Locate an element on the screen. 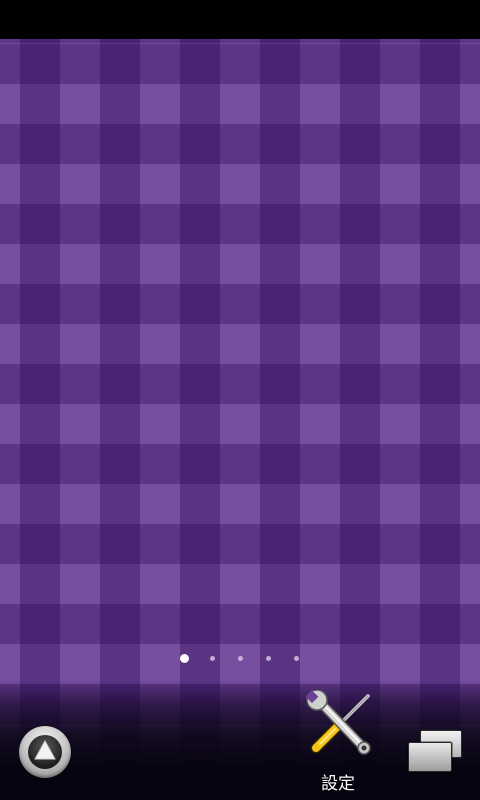 The image size is (480, 800). settings-label: 設定 is located at coordinates (338, 784).